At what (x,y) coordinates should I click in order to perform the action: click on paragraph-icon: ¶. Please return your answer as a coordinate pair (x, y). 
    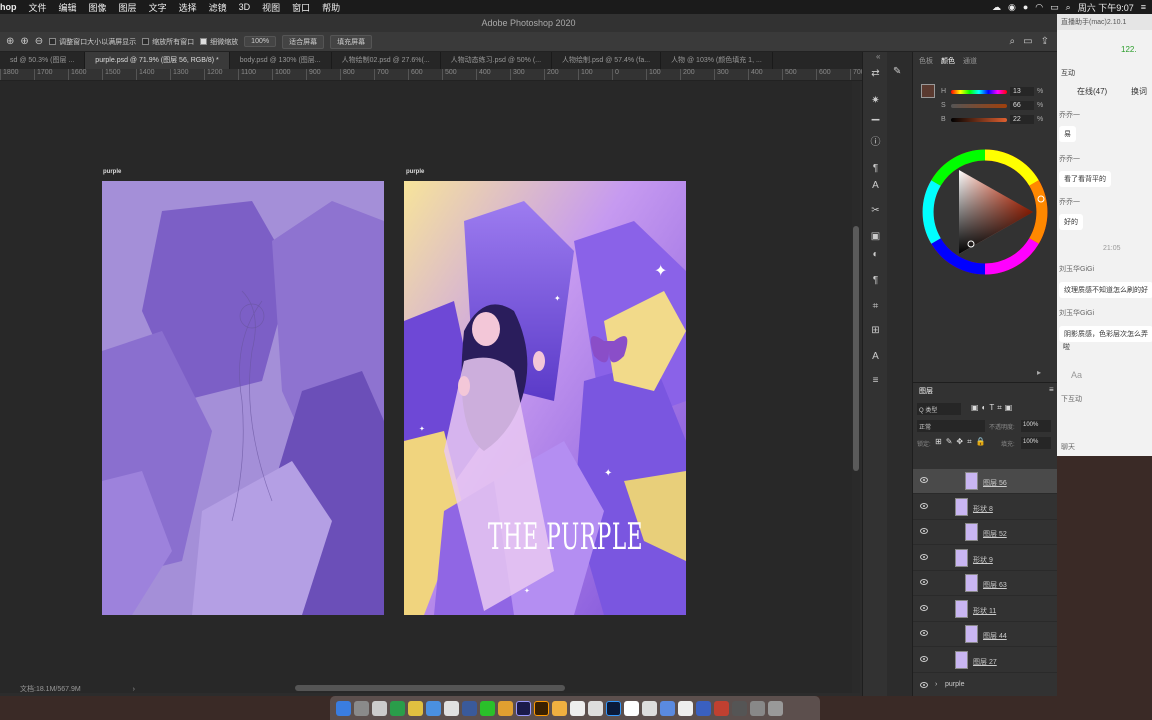
    Looking at the image, I should click on (875, 169).